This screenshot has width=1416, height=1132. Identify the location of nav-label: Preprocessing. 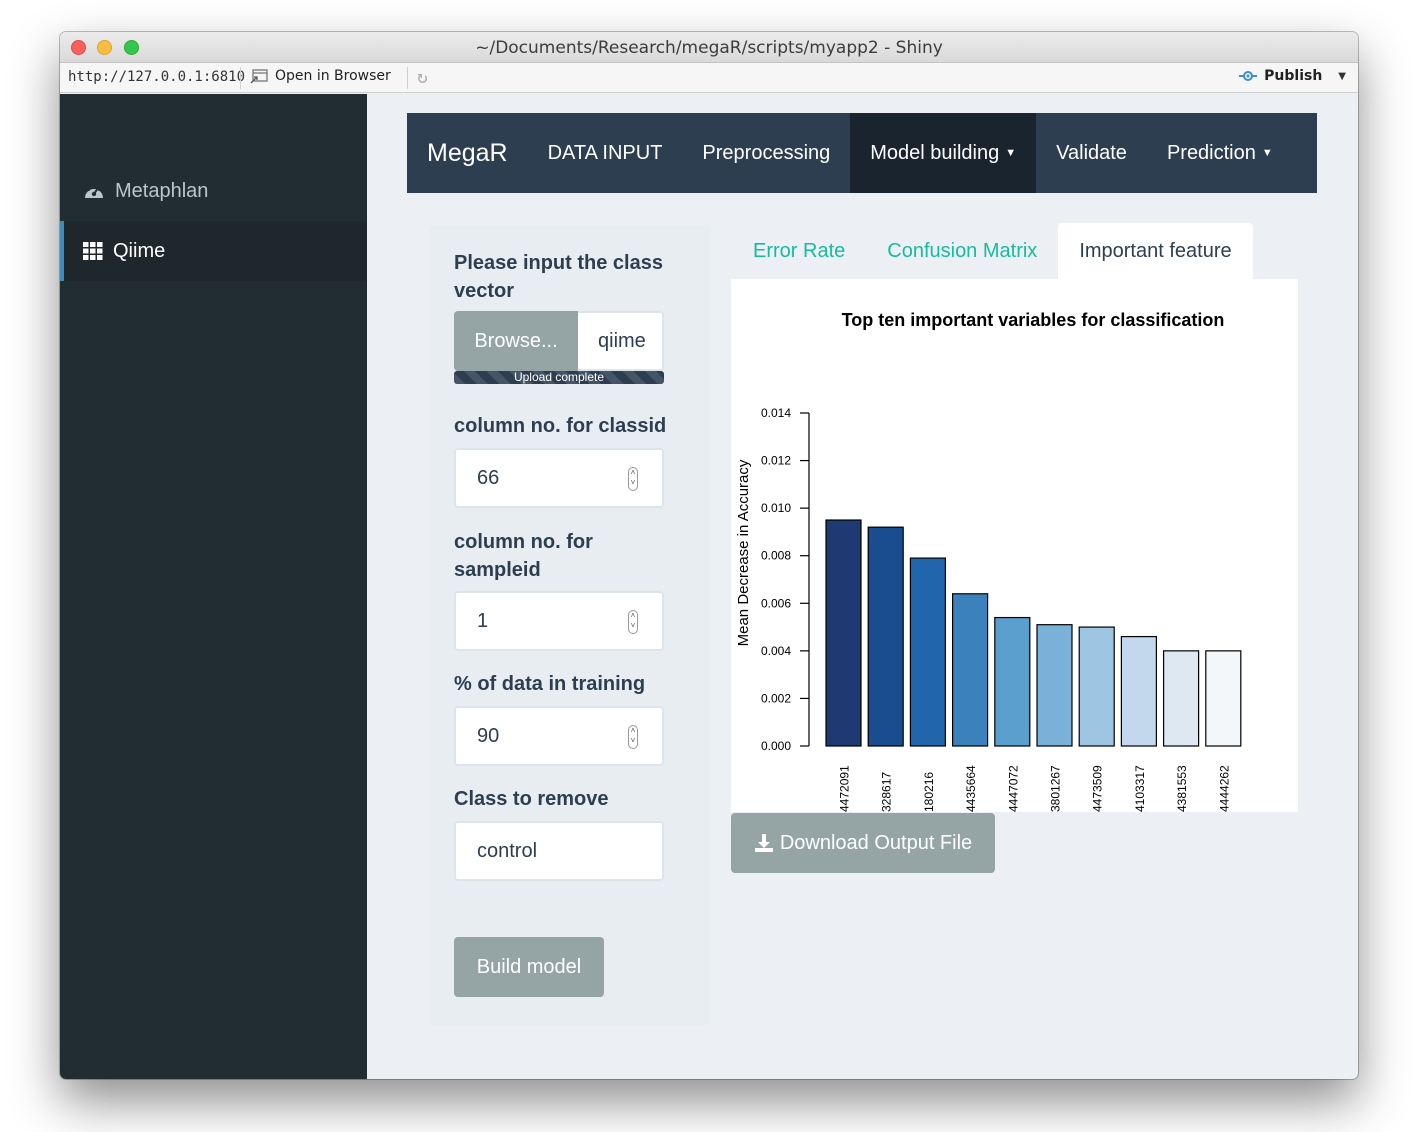
(766, 152).